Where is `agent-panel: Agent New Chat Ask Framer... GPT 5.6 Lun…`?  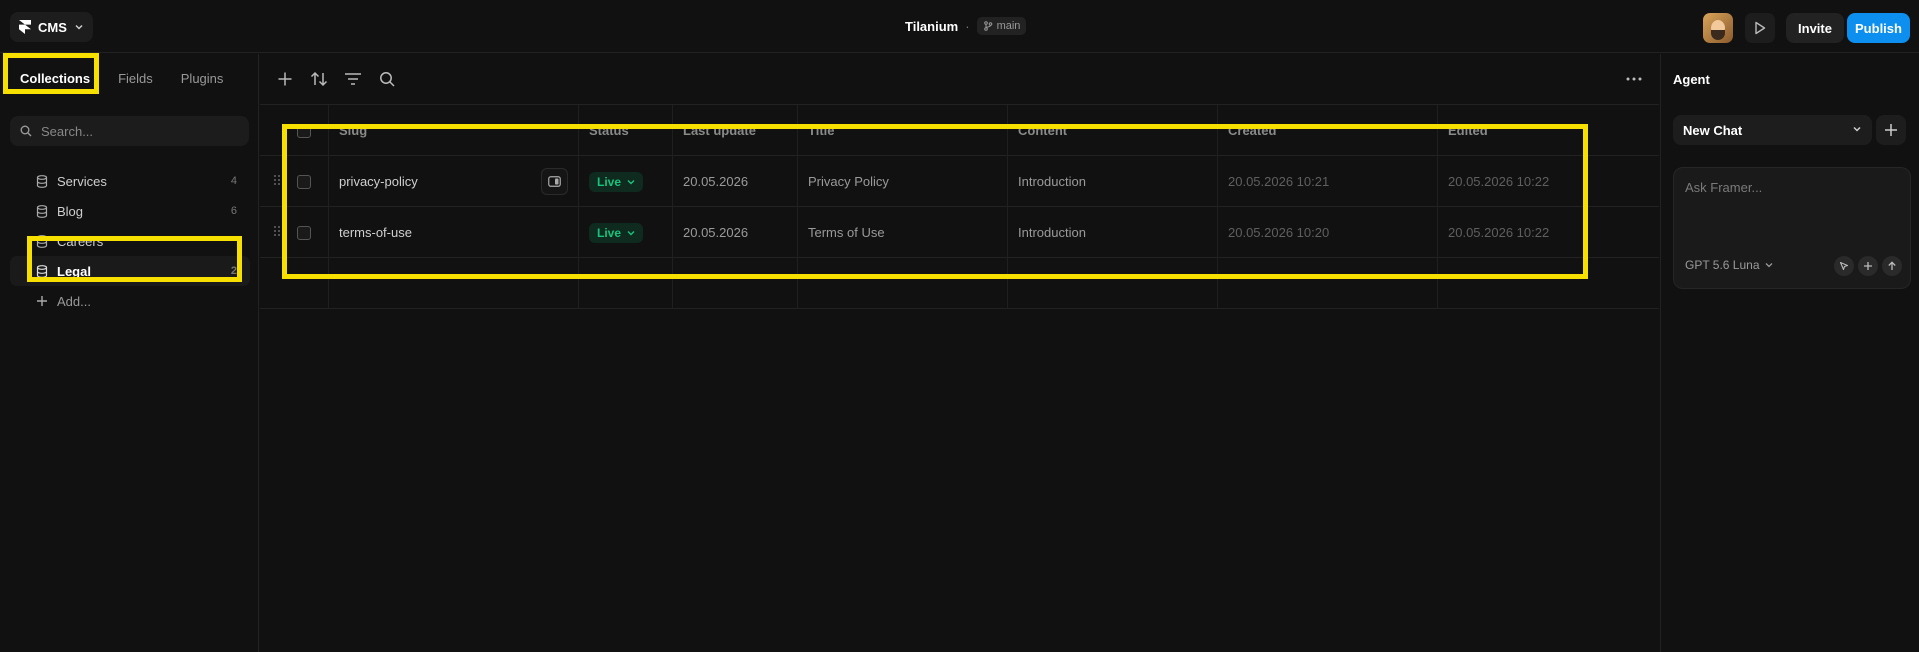 agent-panel: Agent New Chat Ask Framer... GPT 5.6 Lun… is located at coordinates (1789, 353).